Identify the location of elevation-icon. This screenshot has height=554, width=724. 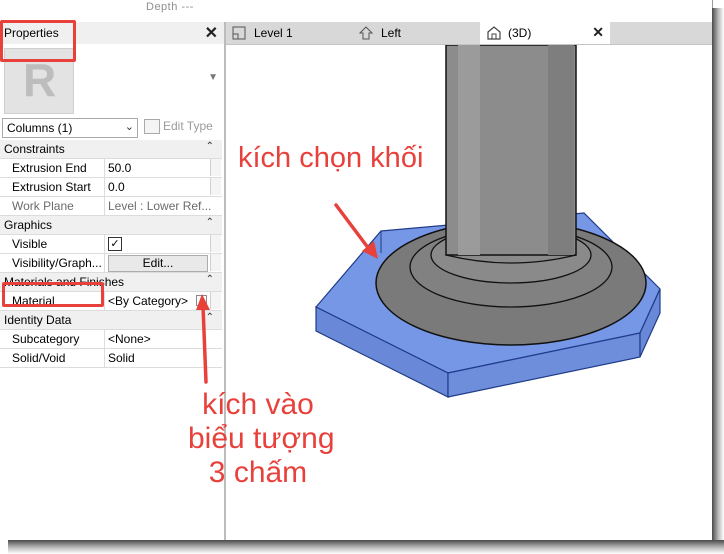
(366, 33).